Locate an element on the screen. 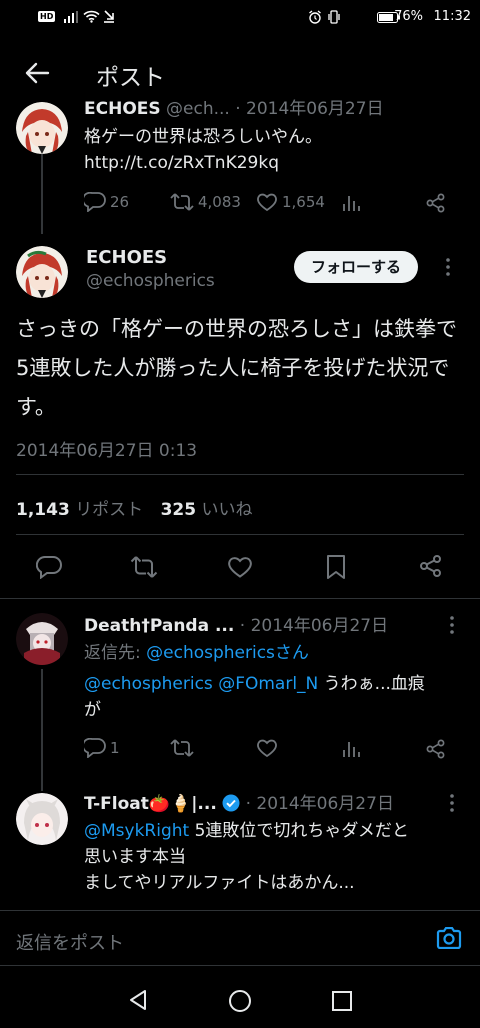 The width and height of the screenshot is (480, 1028). mention: @FOmarl_N is located at coordinates (268, 684).